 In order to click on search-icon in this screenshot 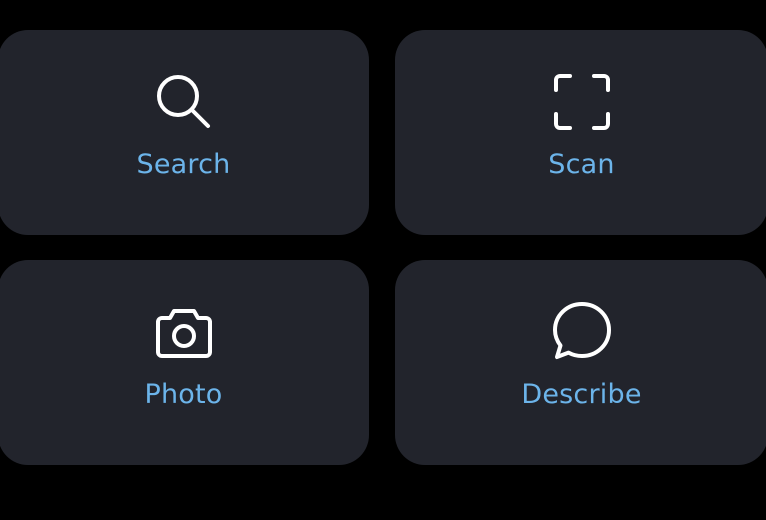, I will do `click(184, 102)`.